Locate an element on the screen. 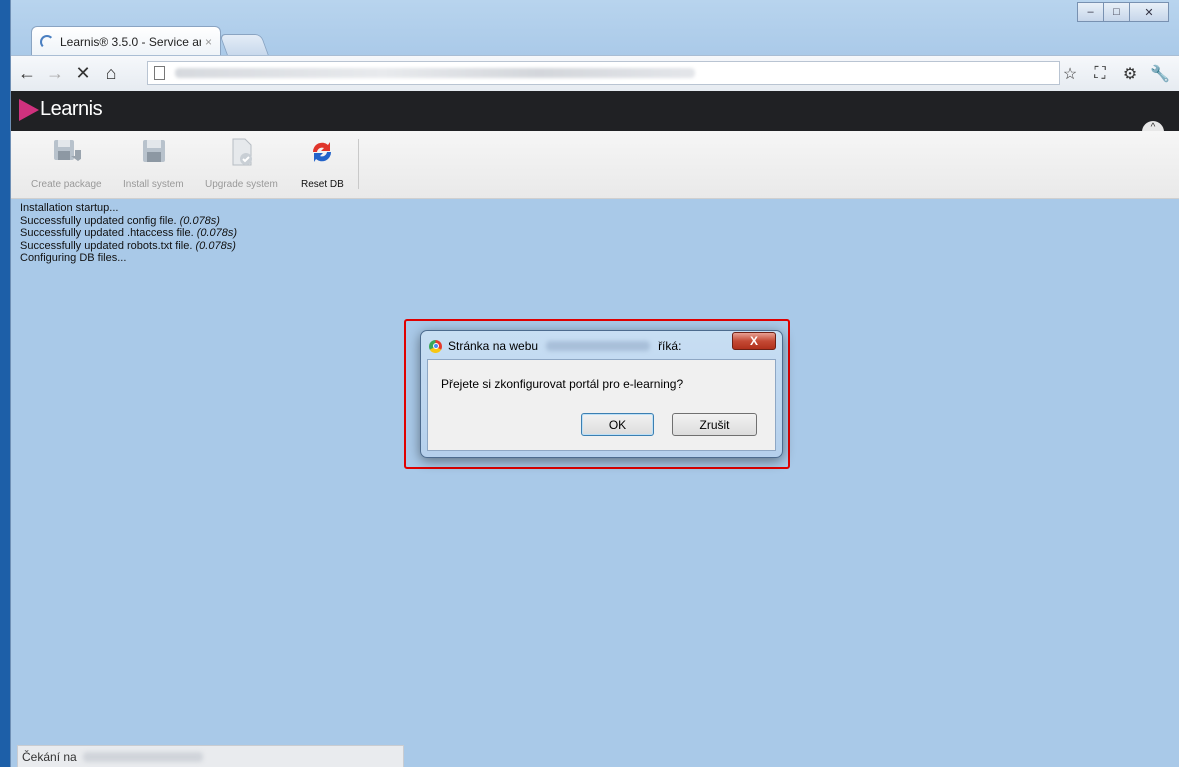 Image resolution: width=1179 pixels, height=767 pixels. status-bar: Čekání na is located at coordinates (210, 756).